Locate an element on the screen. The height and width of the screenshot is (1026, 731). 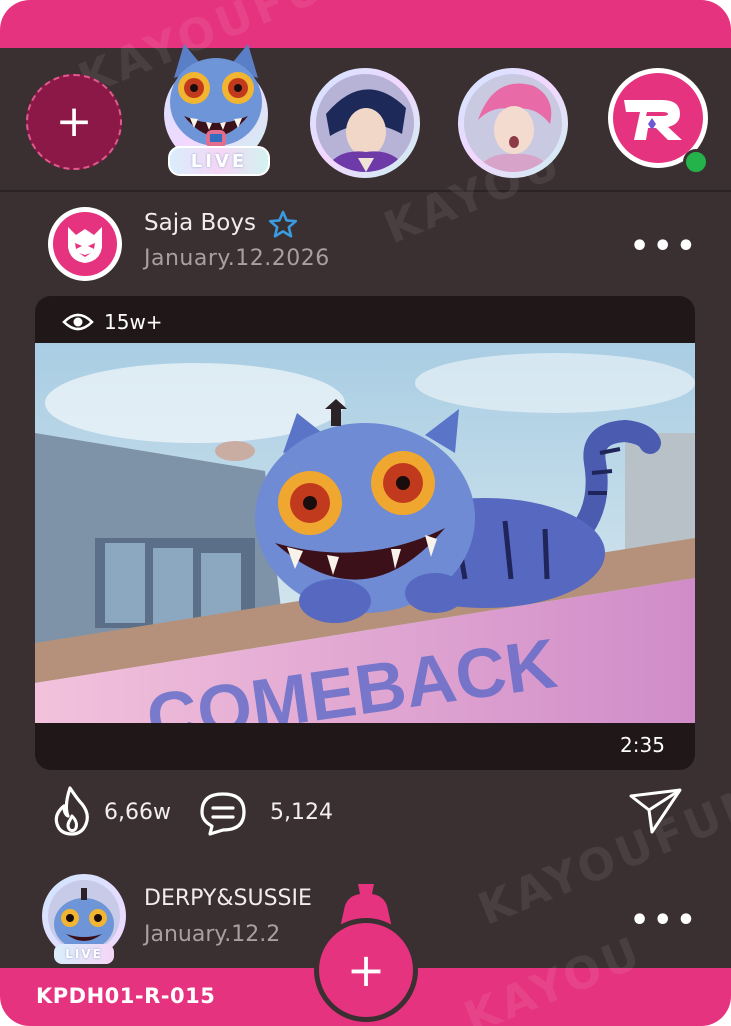
fire-like-icon is located at coordinates (72, 811).